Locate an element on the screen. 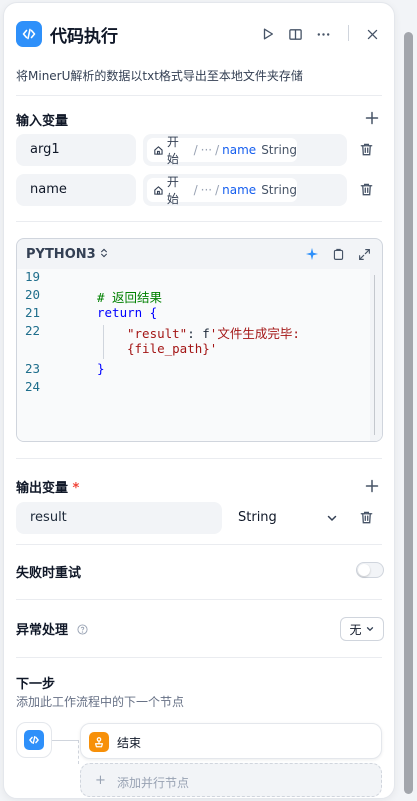  panel-header: 代码执行 is located at coordinates (199, 34).